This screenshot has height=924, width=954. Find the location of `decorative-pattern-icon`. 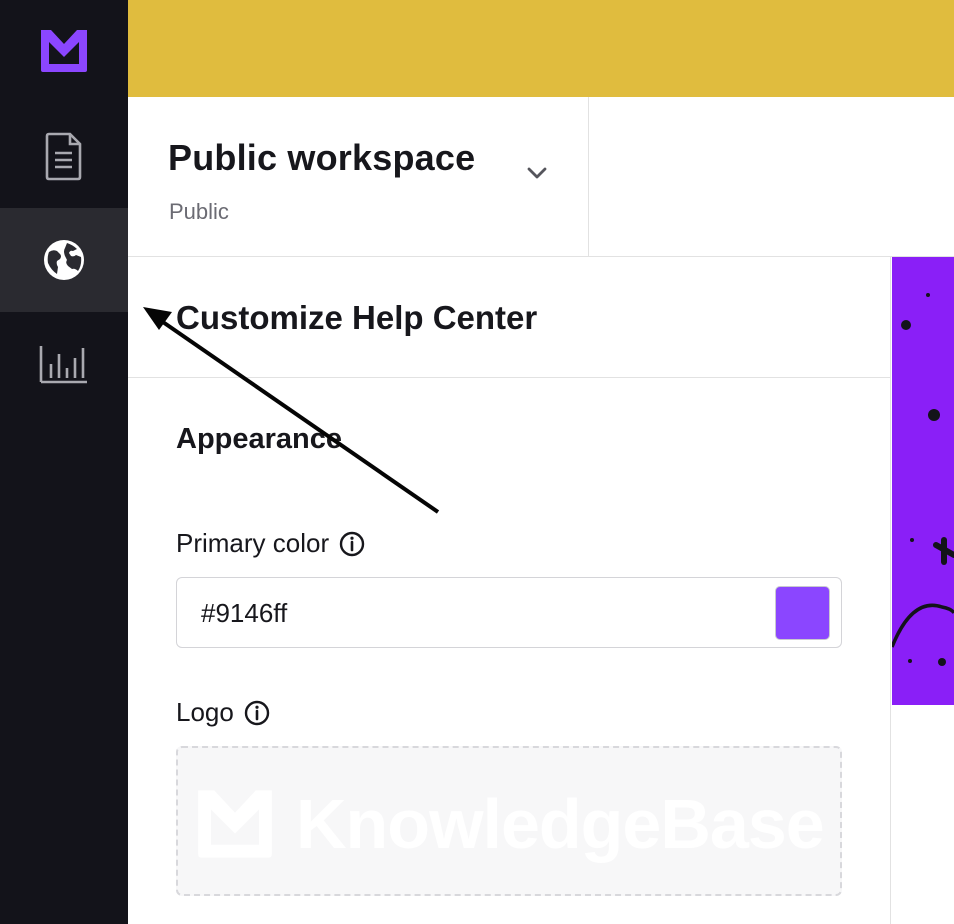

decorative-pattern-icon is located at coordinates (923, 479).